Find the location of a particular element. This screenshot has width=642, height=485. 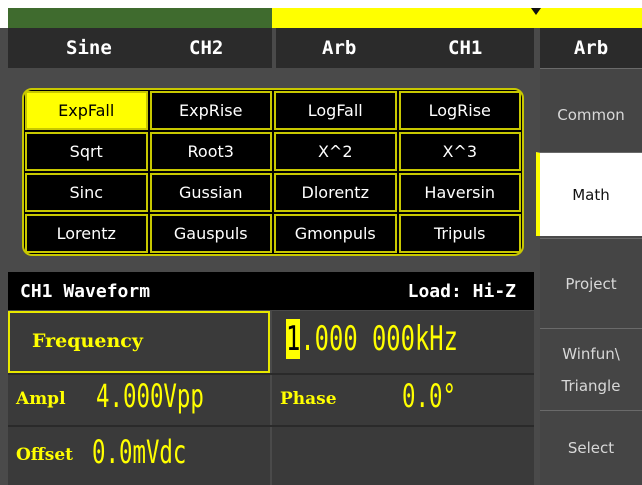

menu-title: Arb is located at coordinates (591, 48).